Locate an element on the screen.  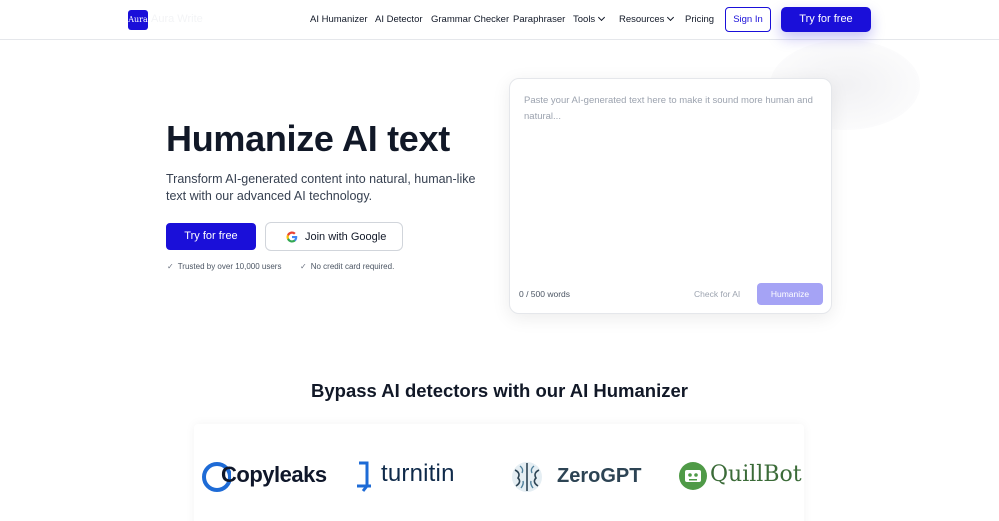
brand-name: Aura Write is located at coordinates (177, 19).